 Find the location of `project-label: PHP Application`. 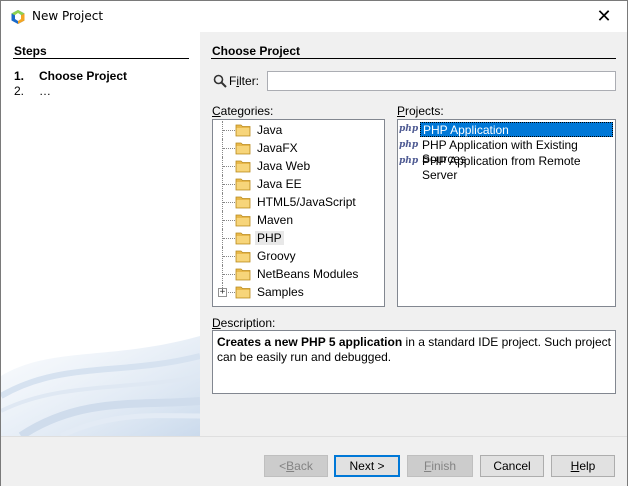

project-label: PHP Application is located at coordinates (516, 129).